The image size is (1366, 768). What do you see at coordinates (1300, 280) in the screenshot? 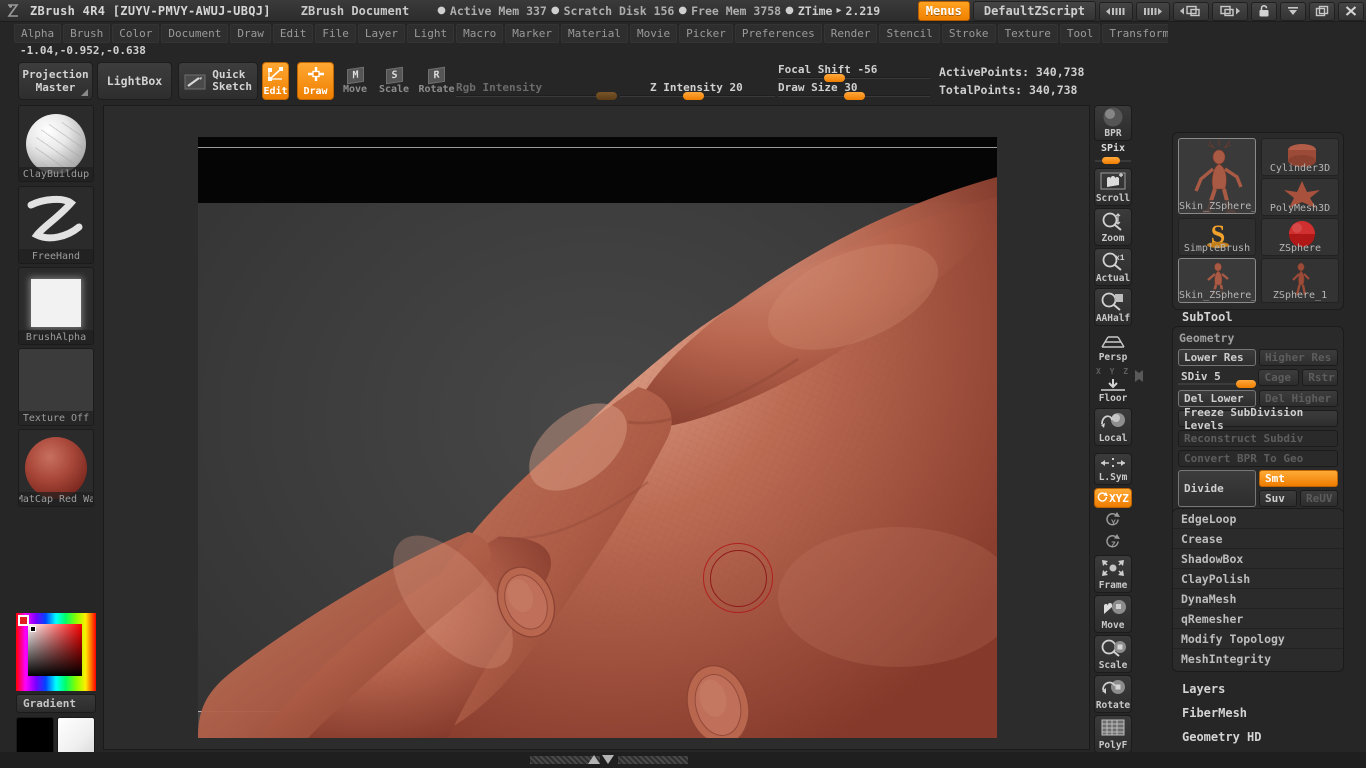
I see `tool-thumb-zsphere-1: ZSphere_1` at bounding box center [1300, 280].